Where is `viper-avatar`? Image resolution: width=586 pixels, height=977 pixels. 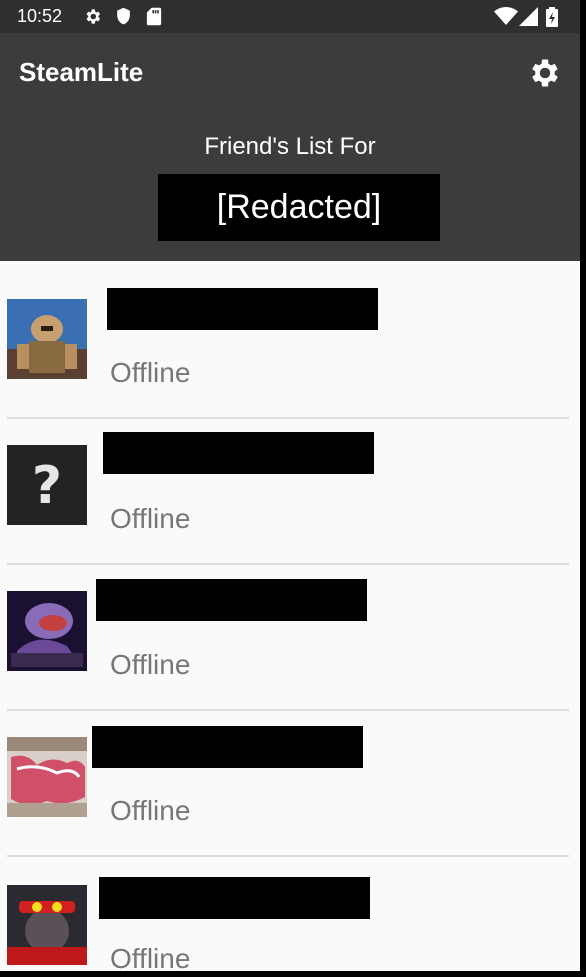
viper-avatar is located at coordinates (47, 631).